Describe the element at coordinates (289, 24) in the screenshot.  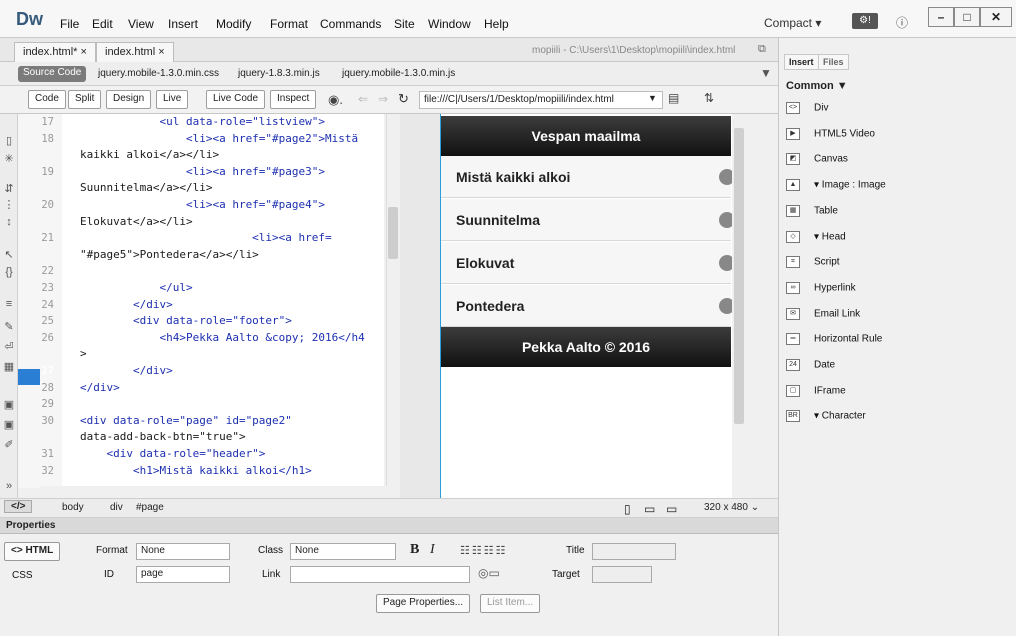
I see `menu-format: Format` at that location.